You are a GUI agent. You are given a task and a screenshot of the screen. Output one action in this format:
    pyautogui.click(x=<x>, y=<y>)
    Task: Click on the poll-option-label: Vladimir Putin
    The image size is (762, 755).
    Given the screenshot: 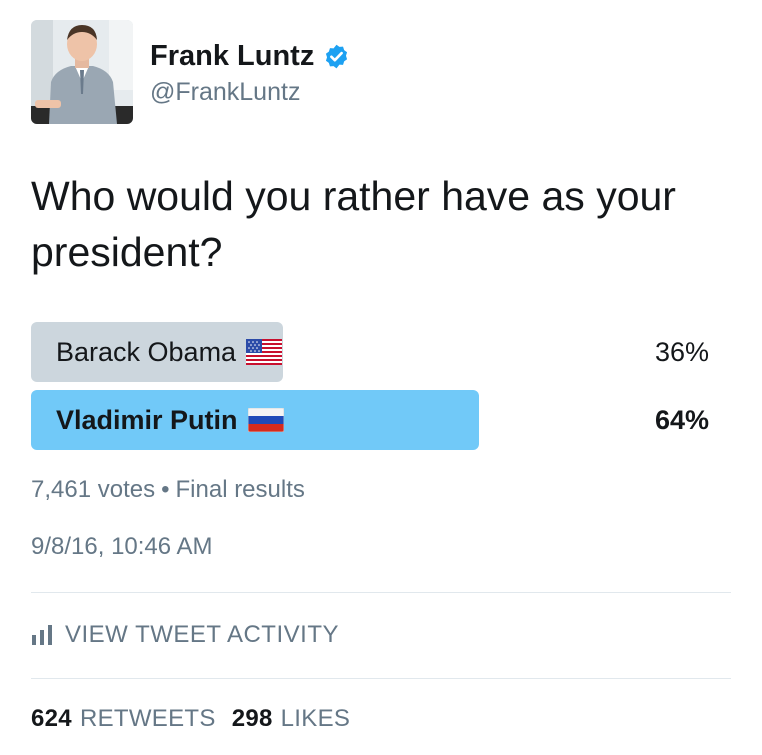 What is the action you would take?
    pyautogui.click(x=170, y=420)
    